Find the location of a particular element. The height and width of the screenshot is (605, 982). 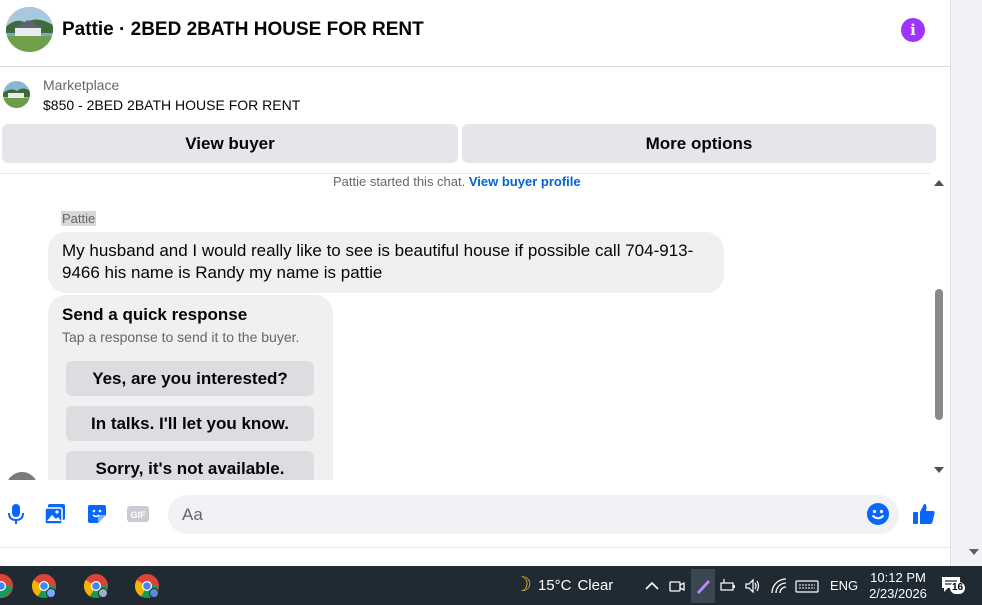

quick-response-title: Send a quick response is located at coordinates (155, 314).